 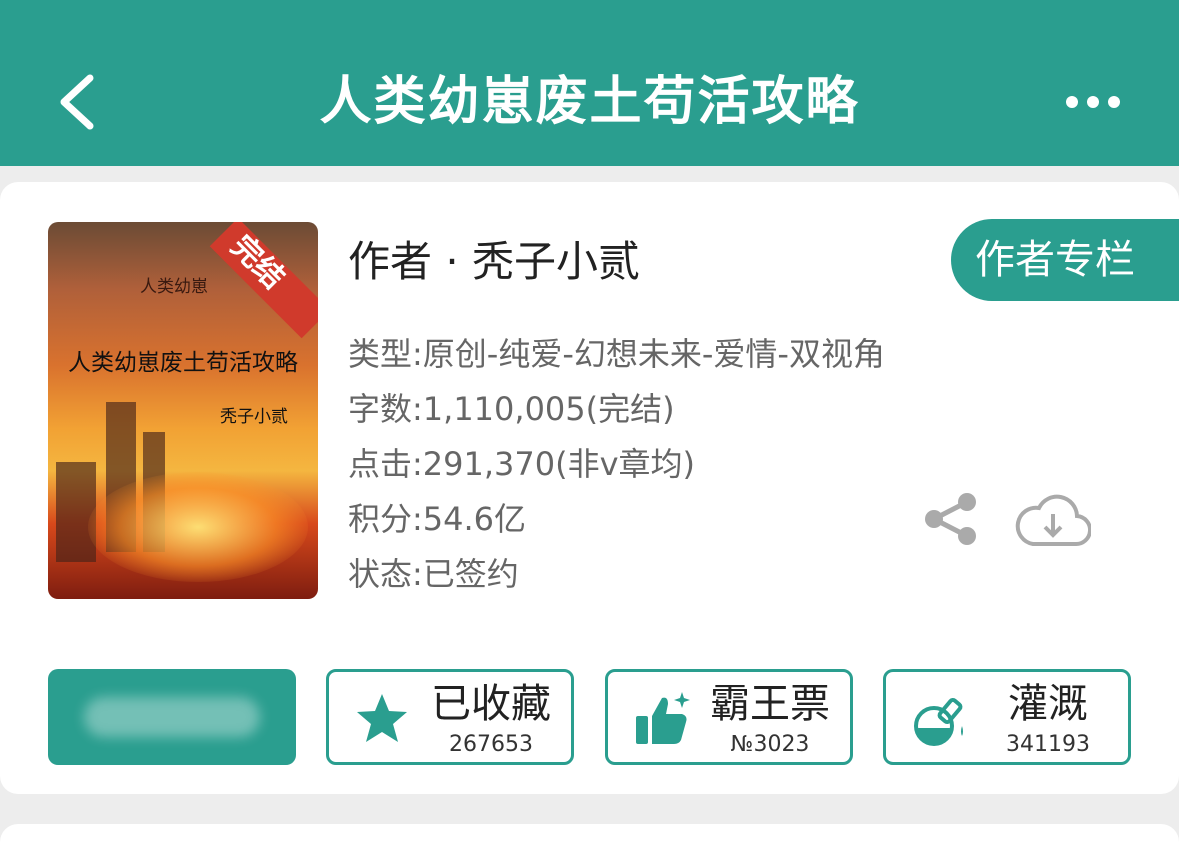 What do you see at coordinates (174, 287) in the screenshot?
I see `cover-small-text: 人类幼崽` at bounding box center [174, 287].